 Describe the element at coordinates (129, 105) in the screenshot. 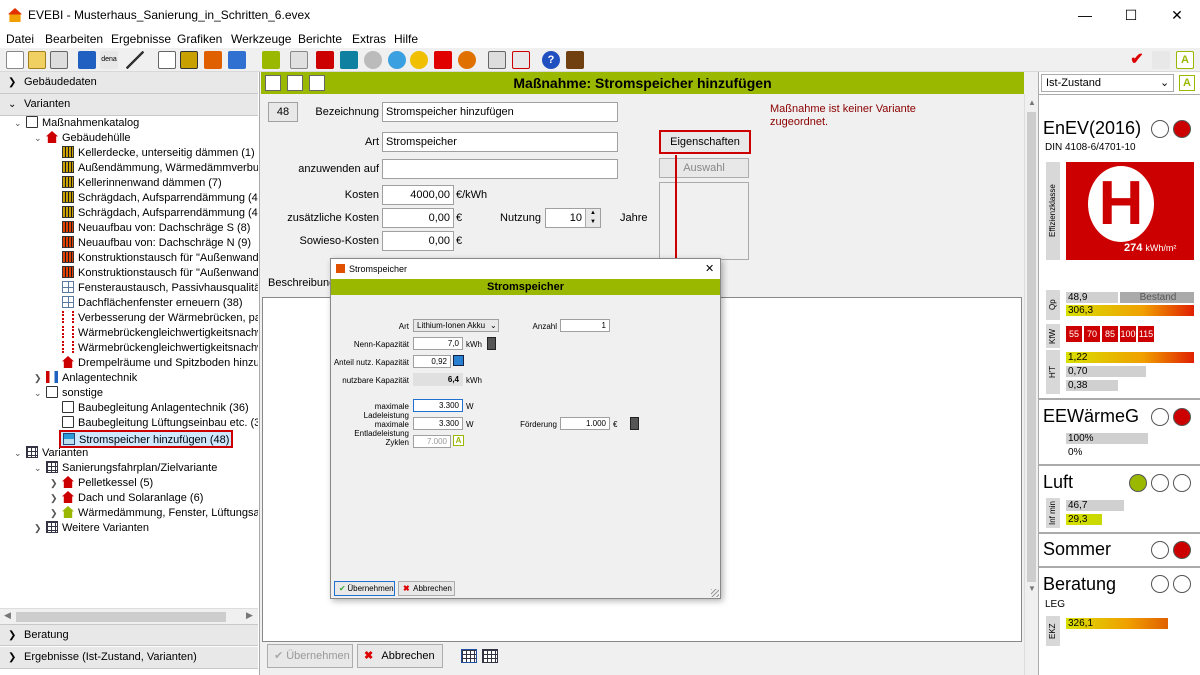

I see `section-varianten: ⌄ Varianten` at that location.